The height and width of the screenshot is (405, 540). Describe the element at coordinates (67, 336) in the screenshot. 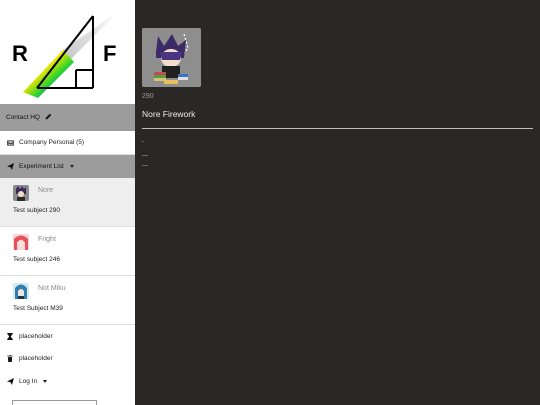

I see `placeholder-link-1: placeholder` at that location.